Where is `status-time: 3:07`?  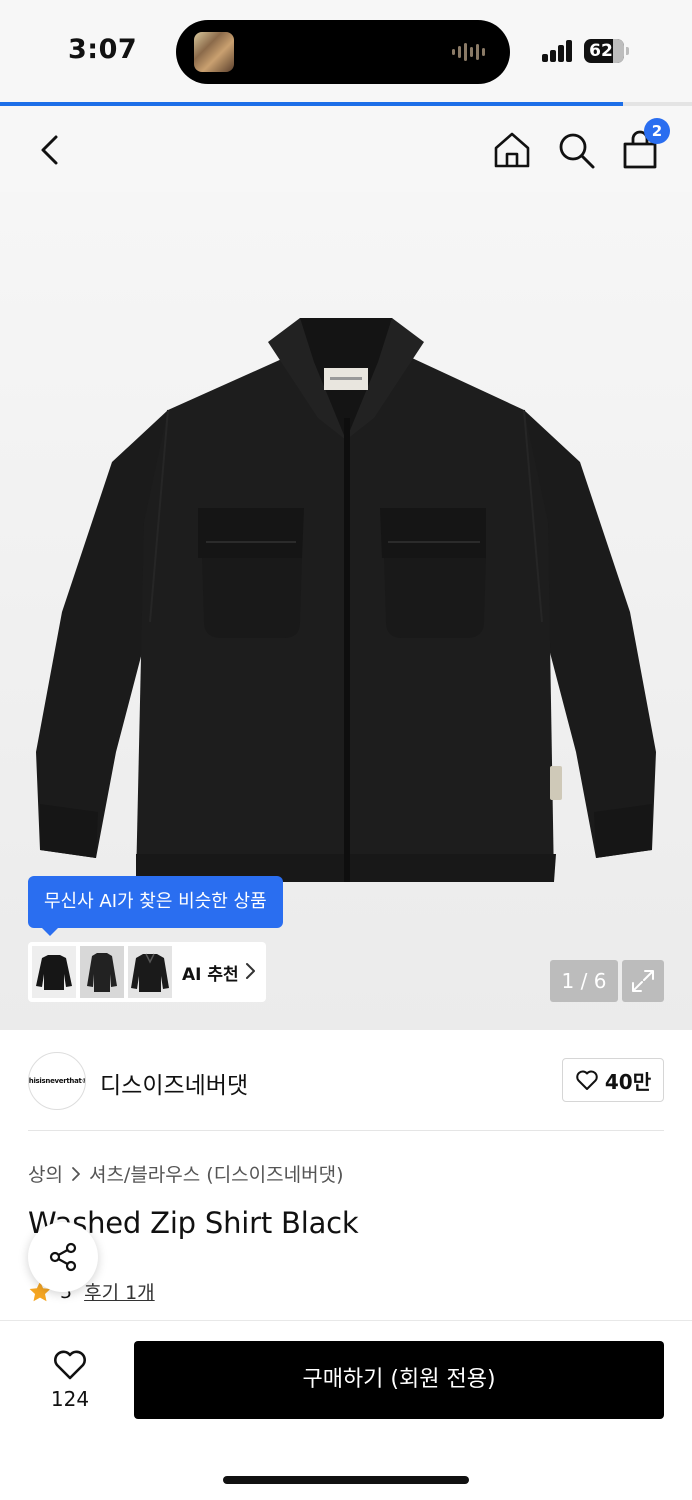
status-time: 3:07 is located at coordinates (103, 49).